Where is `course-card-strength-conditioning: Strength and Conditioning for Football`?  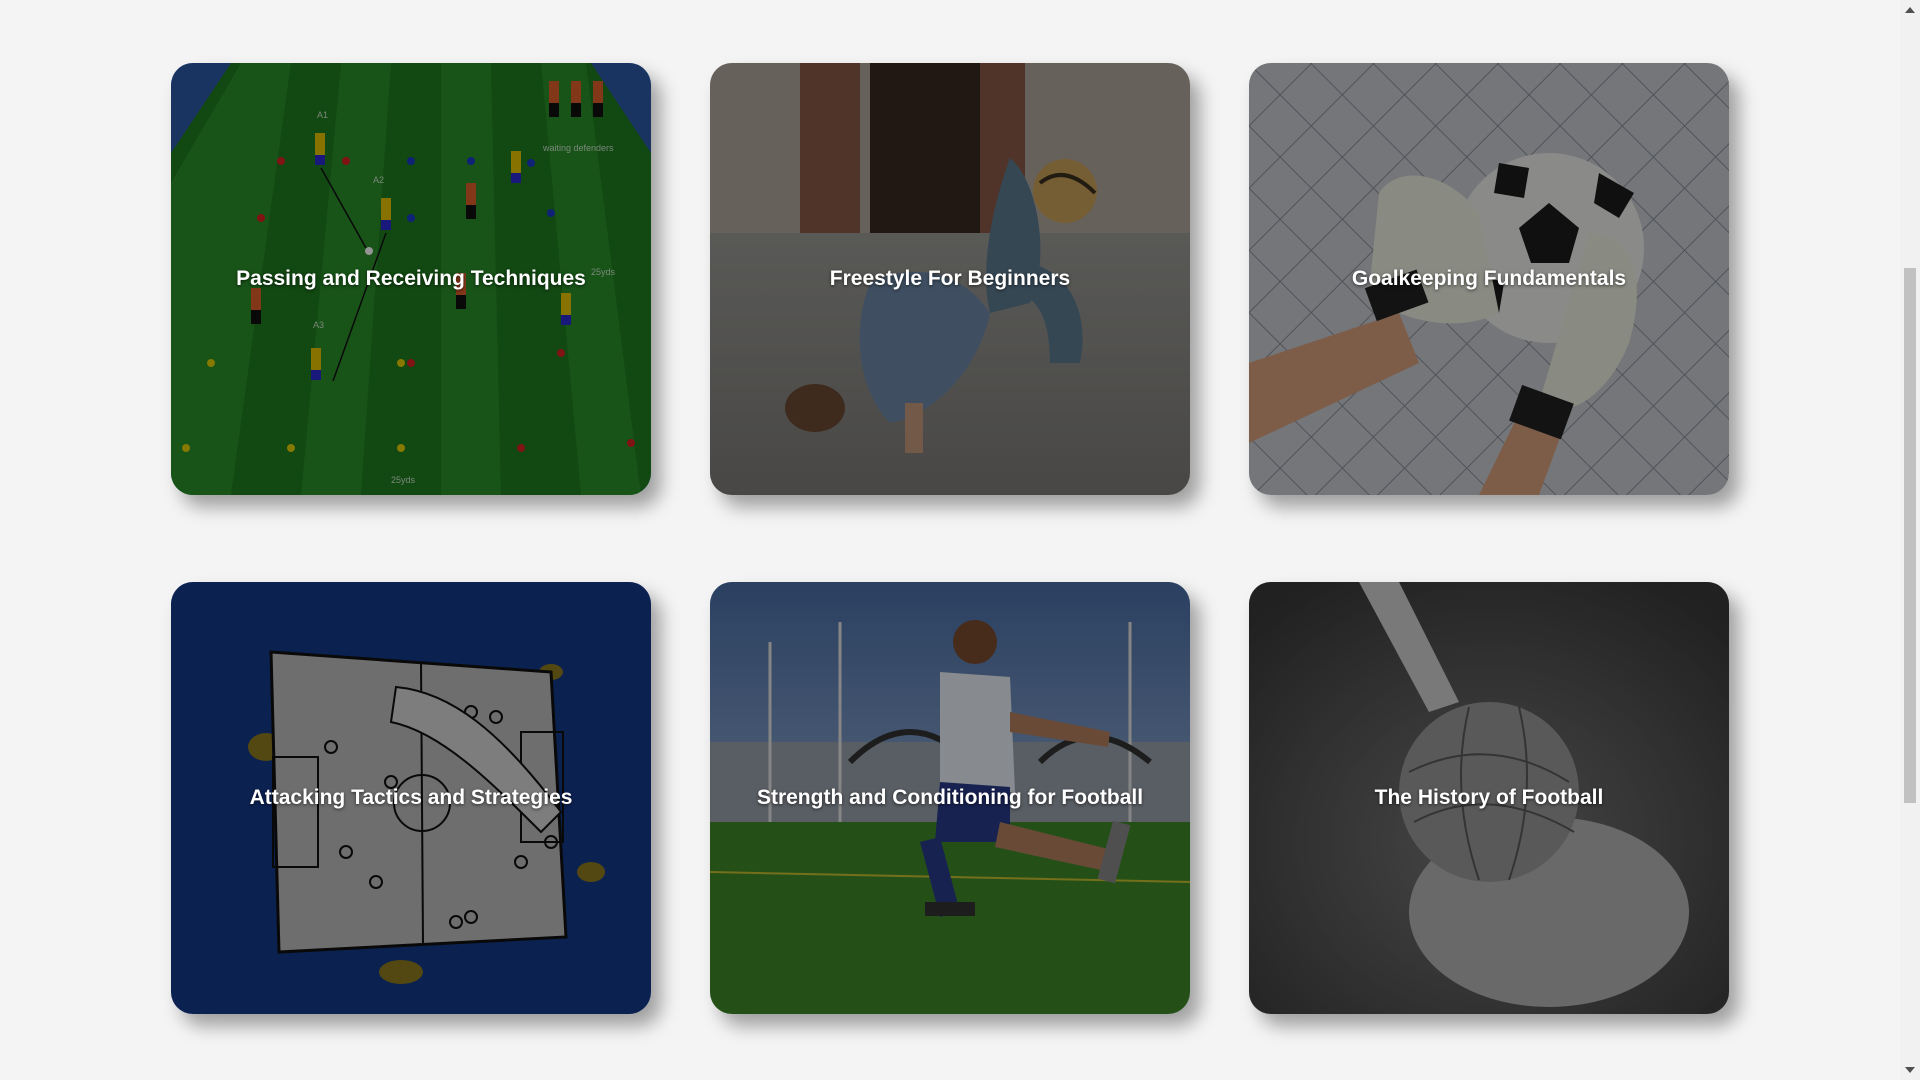
course-card-strength-conditioning: Strength and Conditioning for Football is located at coordinates (950, 798).